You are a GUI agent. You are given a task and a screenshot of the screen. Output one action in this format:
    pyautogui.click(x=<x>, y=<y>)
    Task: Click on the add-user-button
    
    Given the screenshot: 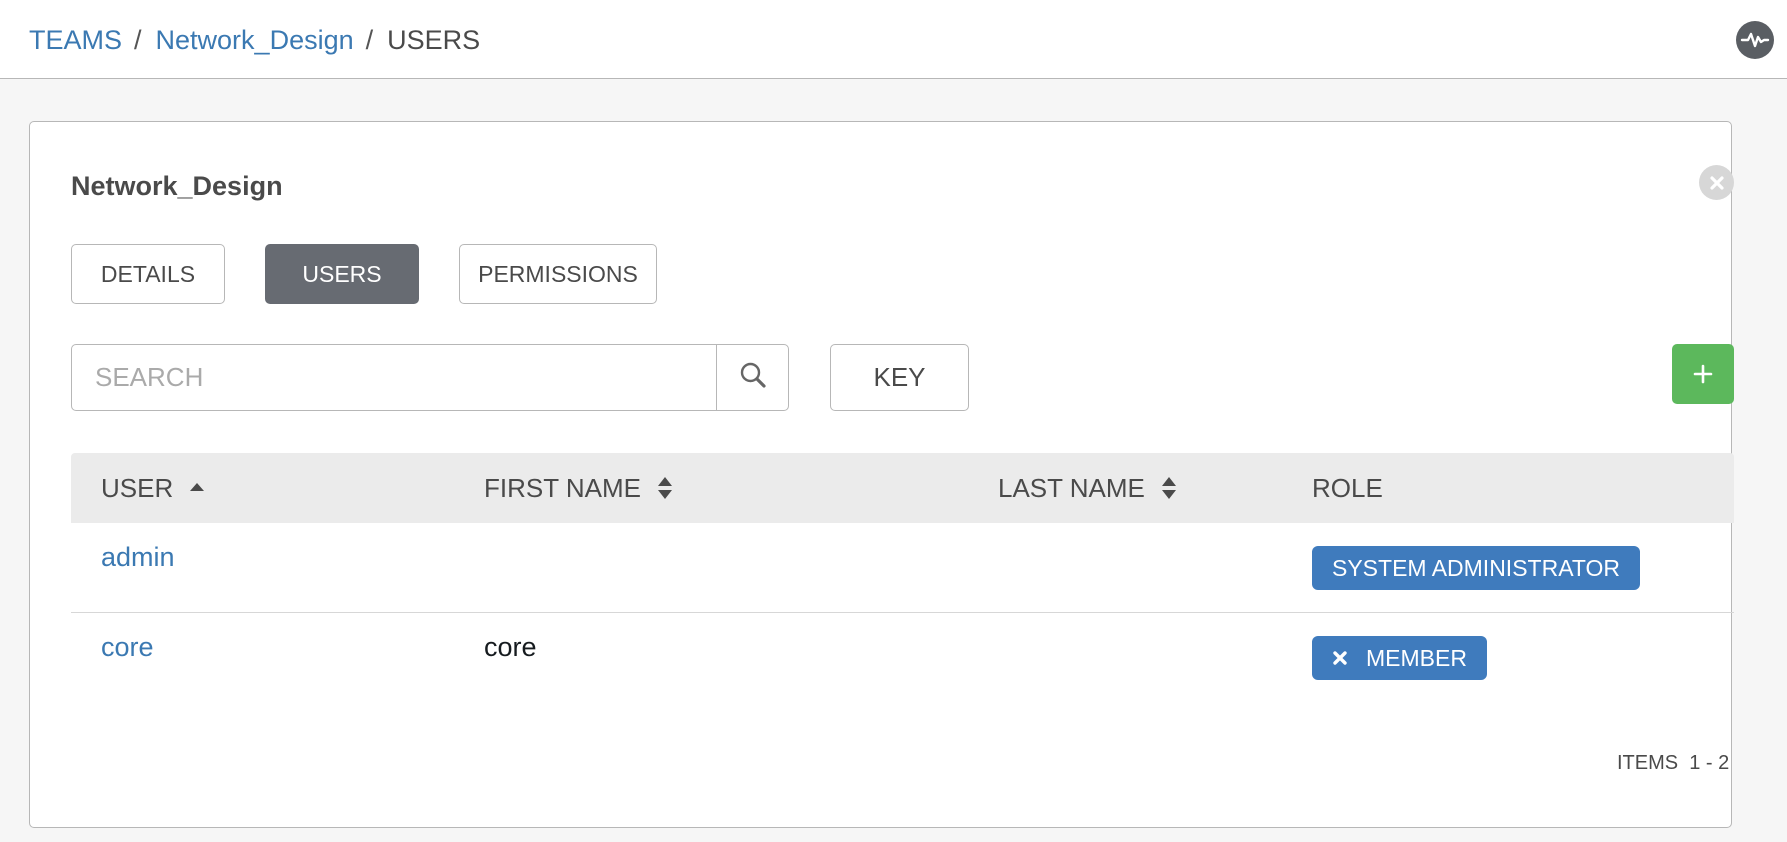 What is the action you would take?
    pyautogui.click(x=1703, y=374)
    